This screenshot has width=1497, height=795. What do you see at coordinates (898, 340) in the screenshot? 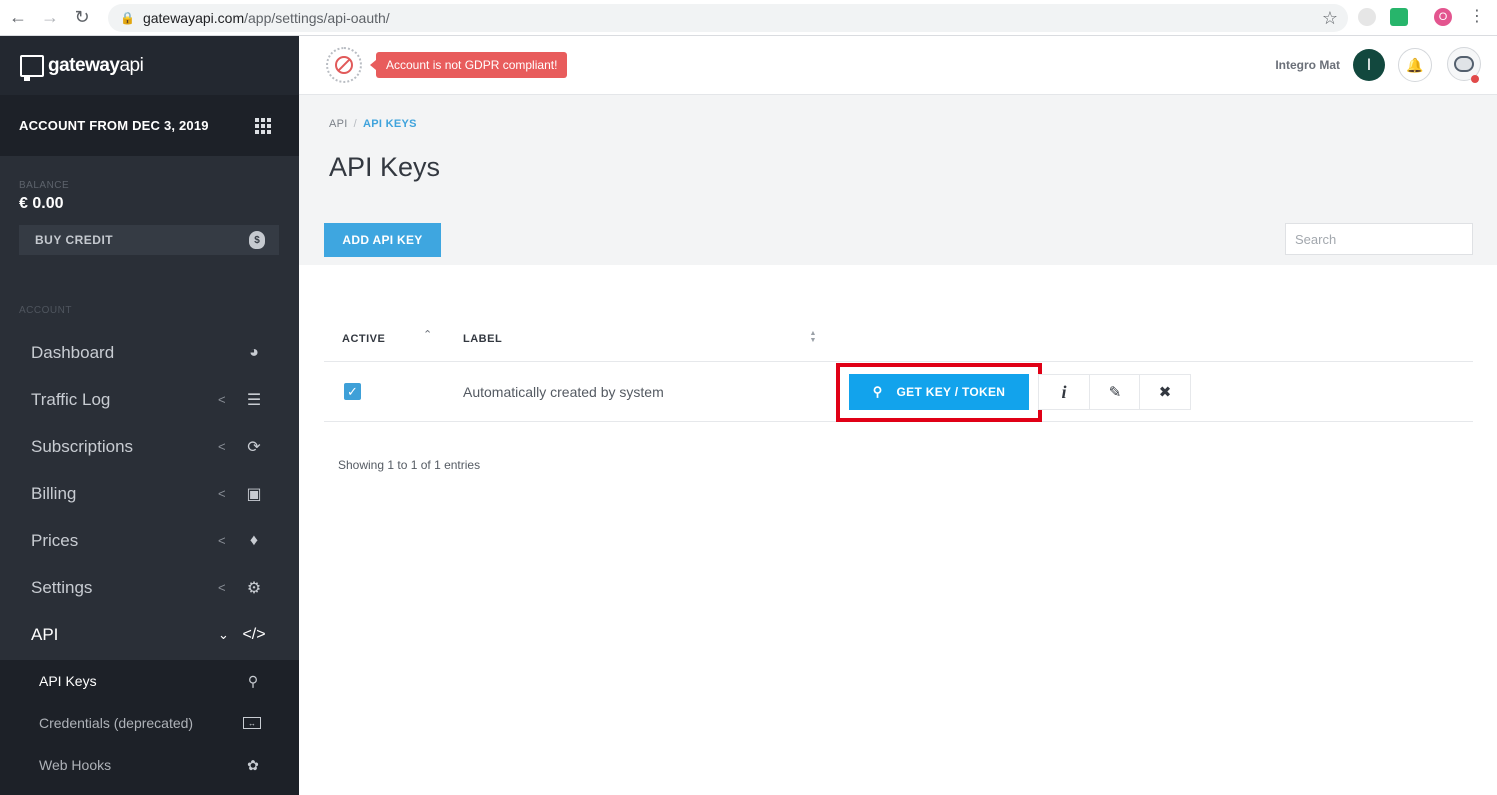
I see `table-header: ACTIVE ⌃ LABEL ▲ ▼` at bounding box center [898, 340].